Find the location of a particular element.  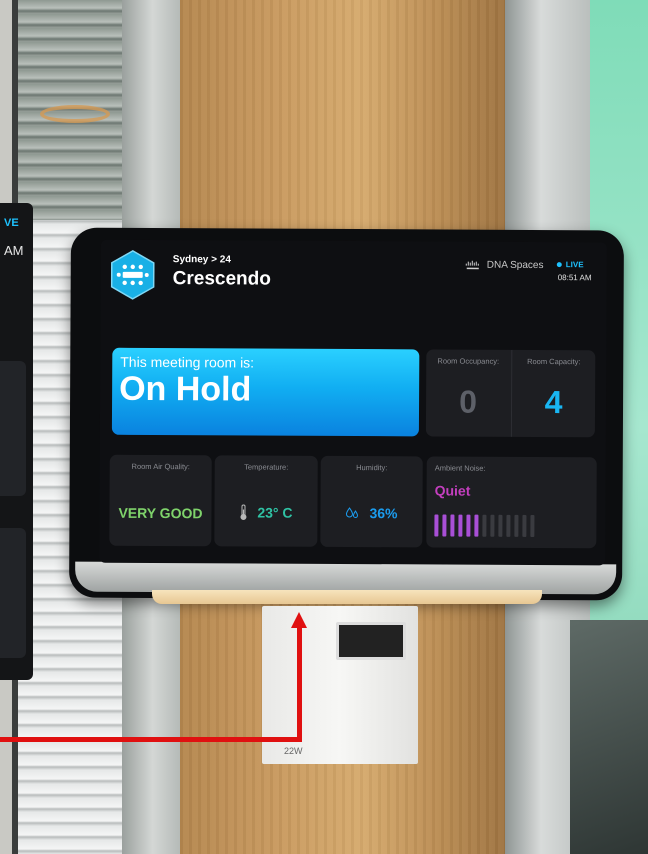

room-occupancy: Room Occupancy: 0 is located at coordinates (468, 392).